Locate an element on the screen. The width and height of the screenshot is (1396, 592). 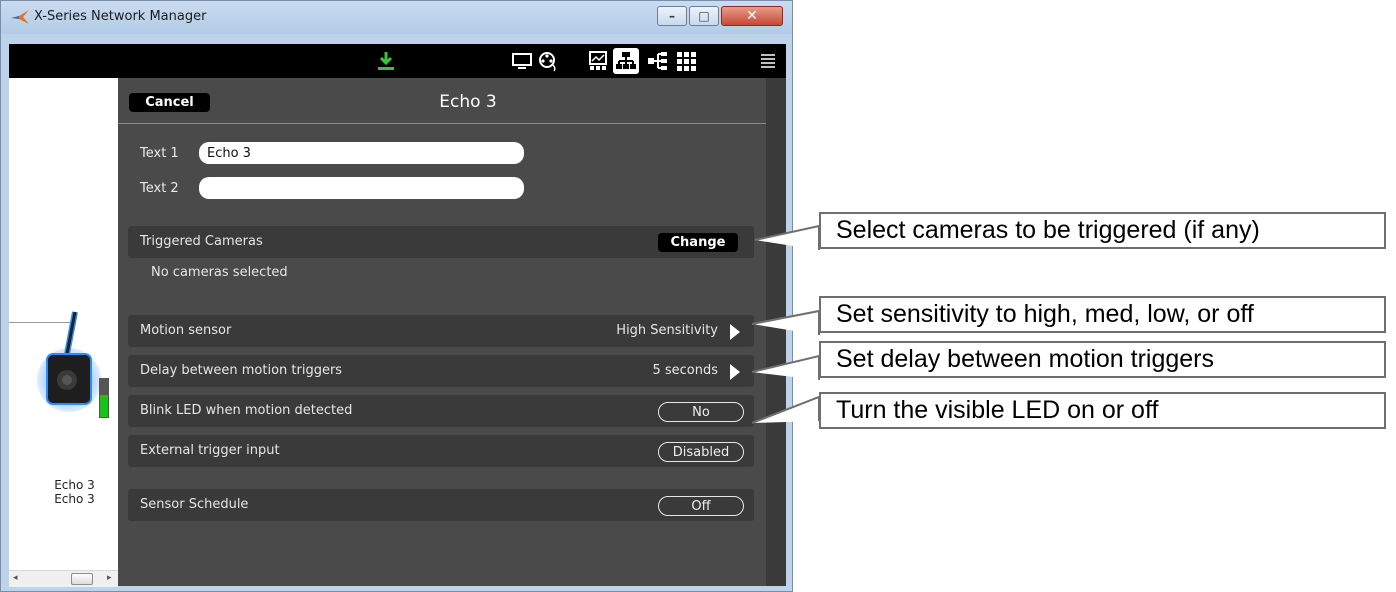
motion-sensor-label: Motion sensor is located at coordinates (186, 330).